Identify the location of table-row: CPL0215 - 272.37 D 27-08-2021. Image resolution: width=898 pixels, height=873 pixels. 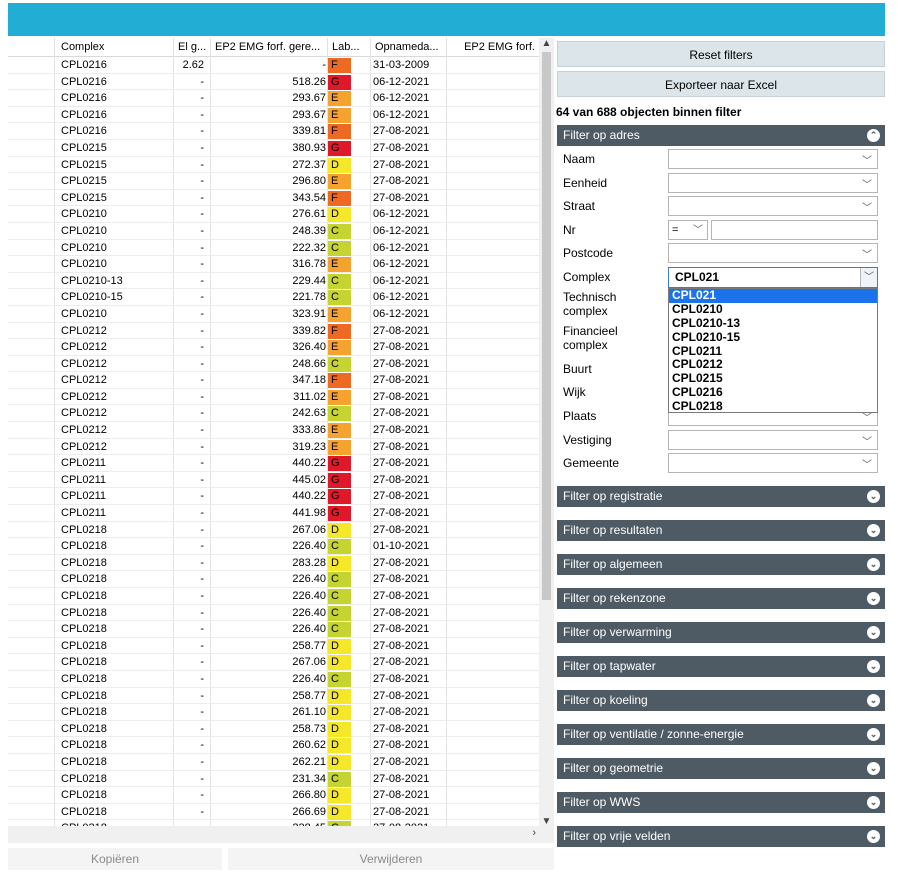
(273, 165).